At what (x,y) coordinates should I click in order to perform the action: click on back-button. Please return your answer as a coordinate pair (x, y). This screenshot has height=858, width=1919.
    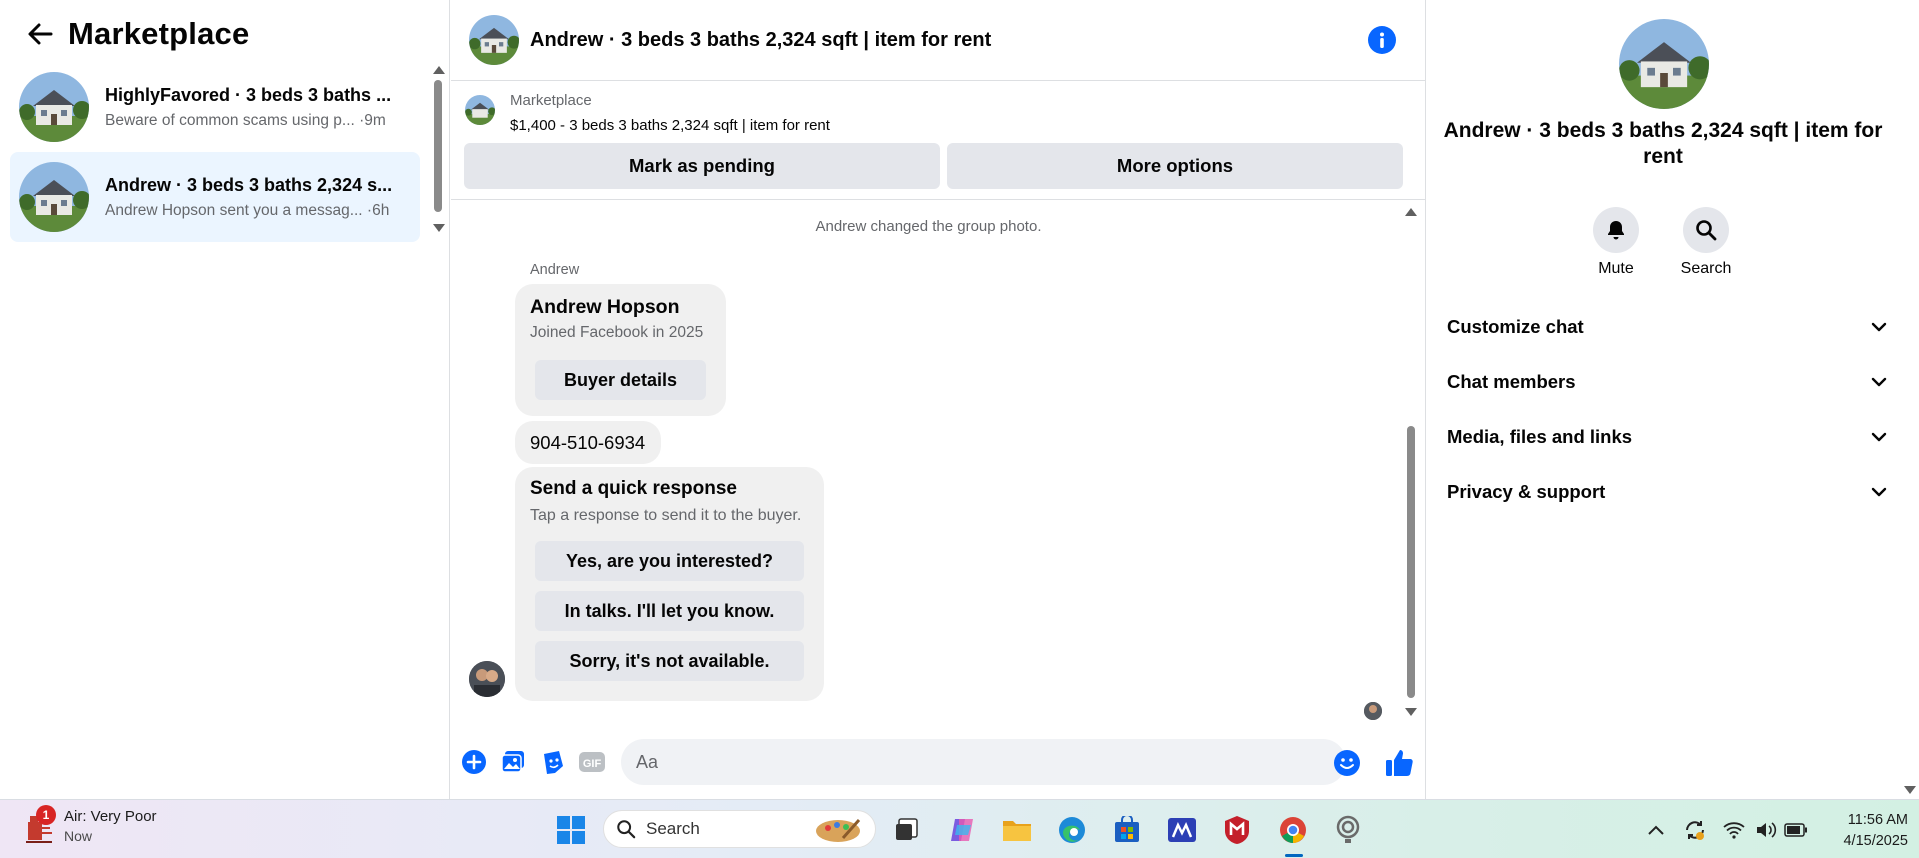
    Looking at the image, I should click on (40, 34).